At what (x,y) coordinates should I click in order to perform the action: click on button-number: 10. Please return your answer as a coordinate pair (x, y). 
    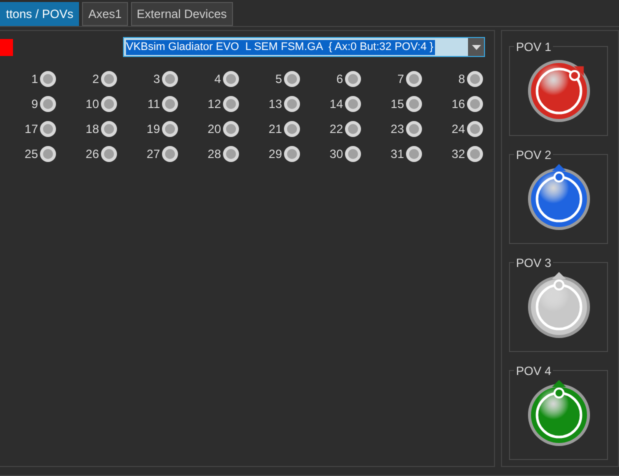
    Looking at the image, I should click on (92, 104).